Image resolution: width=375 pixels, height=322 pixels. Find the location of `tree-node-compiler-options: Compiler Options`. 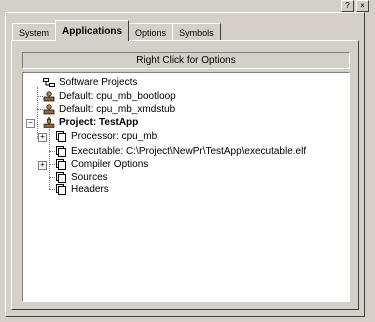

tree-node-compiler-options: Compiler Options is located at coordinates (101, 164).